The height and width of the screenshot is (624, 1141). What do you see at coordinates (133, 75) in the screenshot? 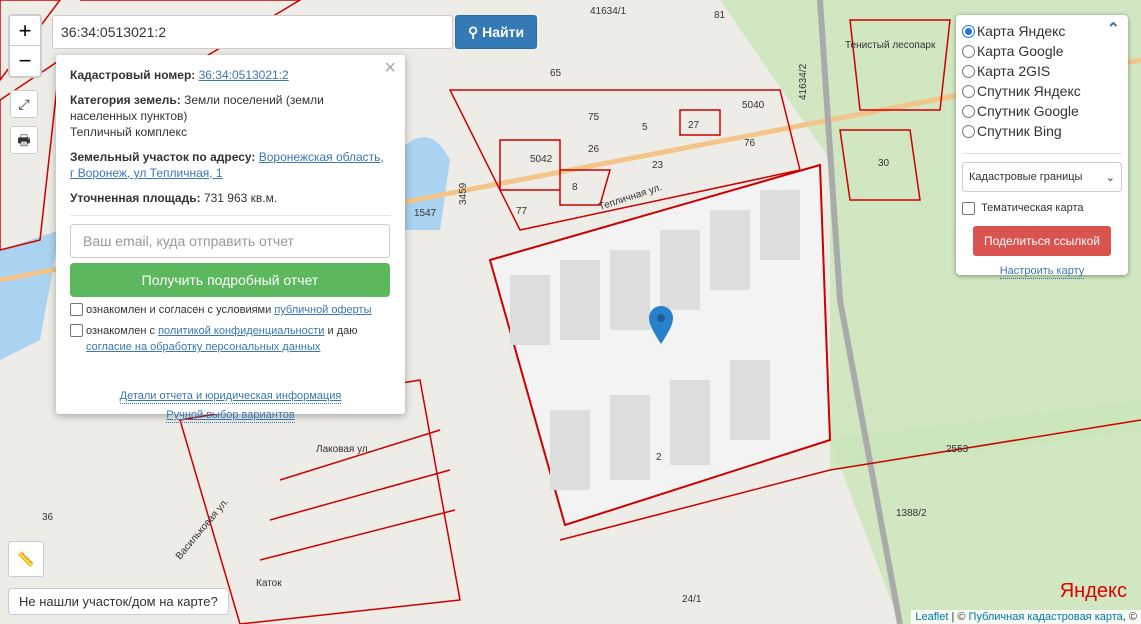
I see `cad-label: Кадастровый номер:` at bounding box center [133, 75].